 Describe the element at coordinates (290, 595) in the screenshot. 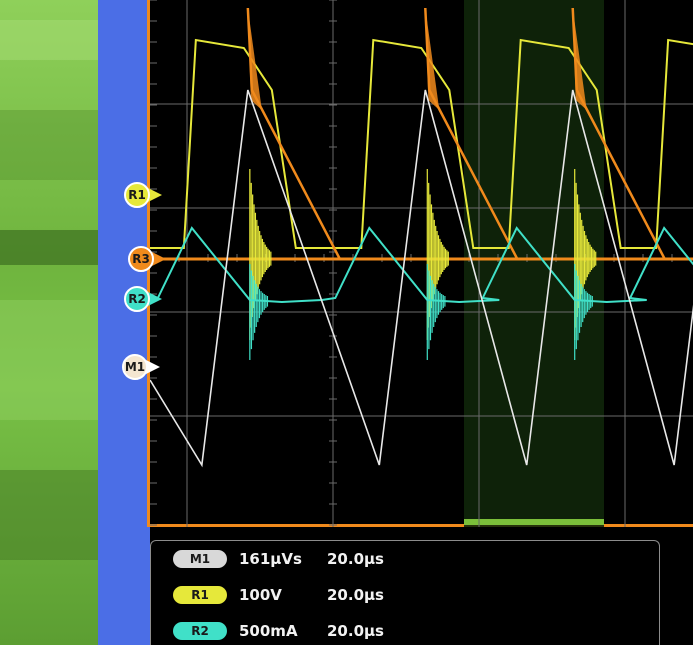

I see `readout-row-r1: R1 100V 20.0μs` at that location.